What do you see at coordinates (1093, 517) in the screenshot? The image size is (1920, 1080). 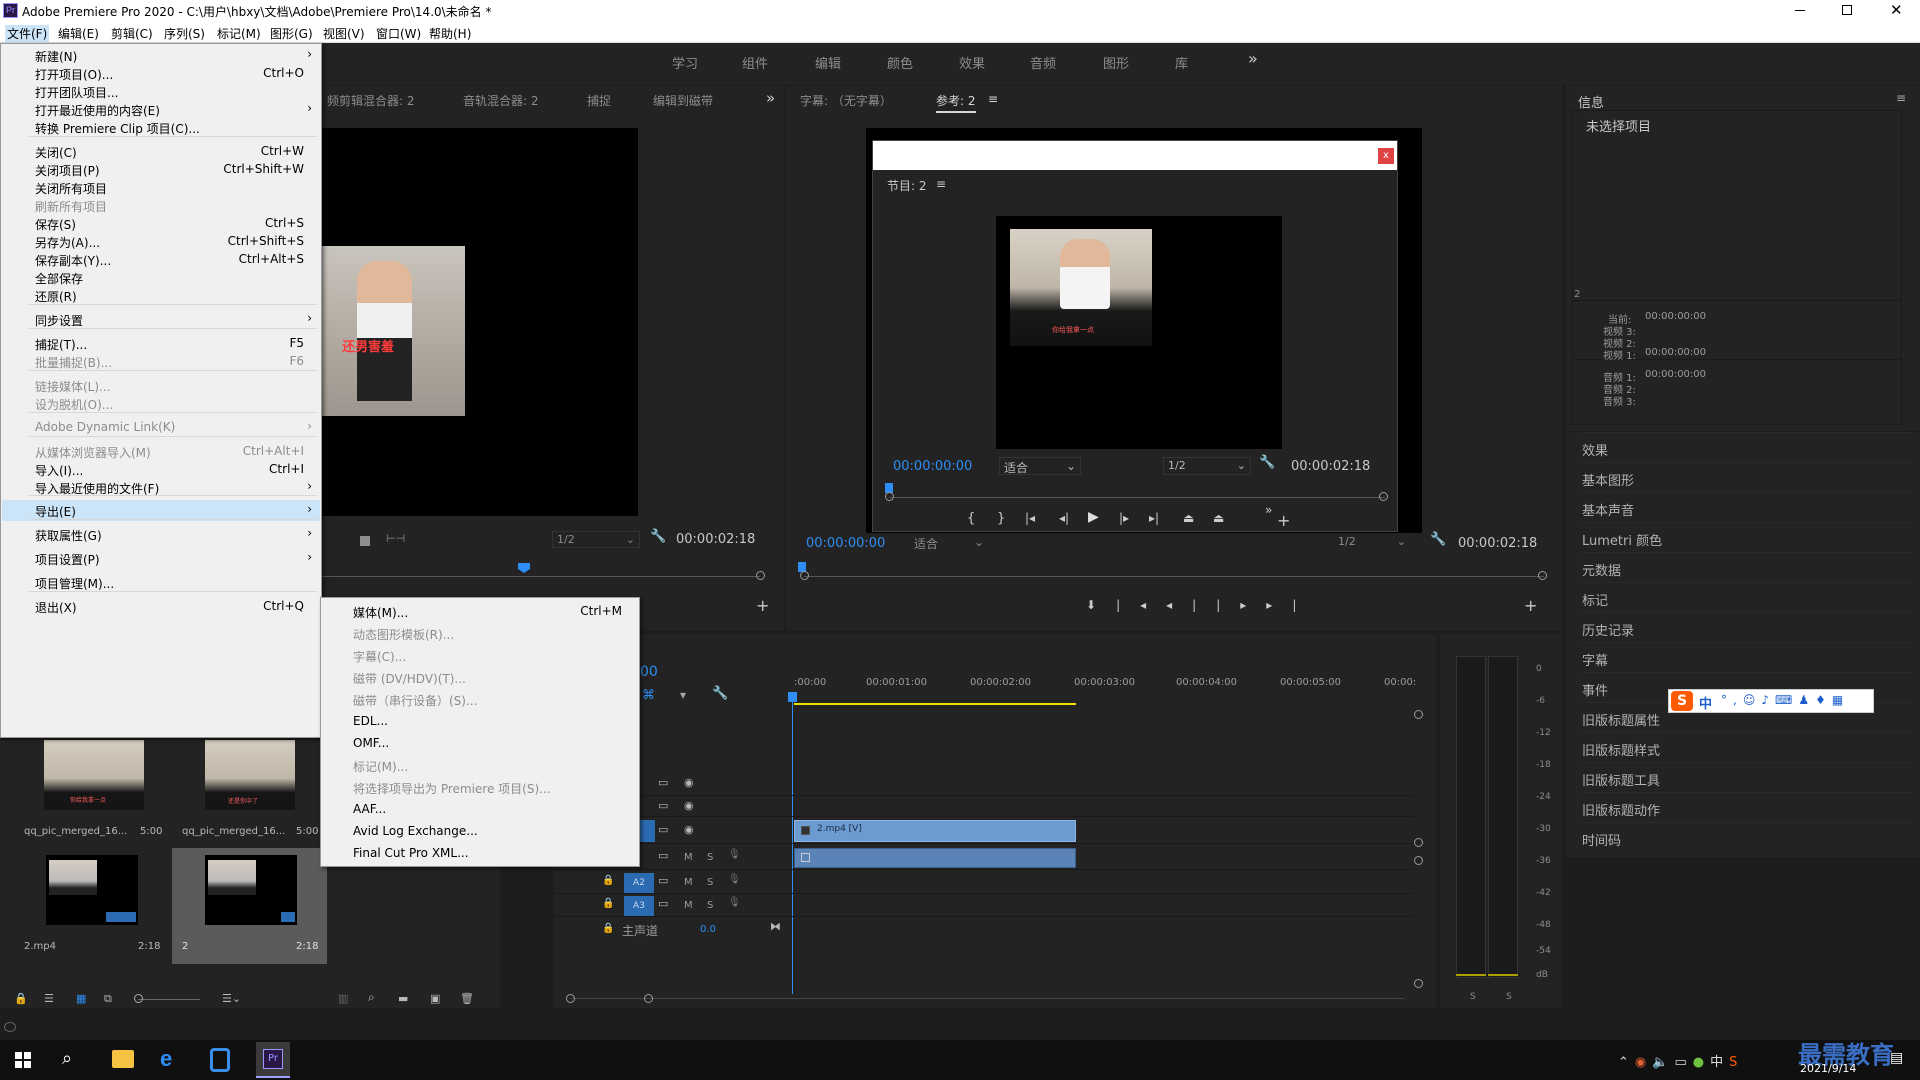 I see `play-icon: ▶` at bounding box center [1093, 517].